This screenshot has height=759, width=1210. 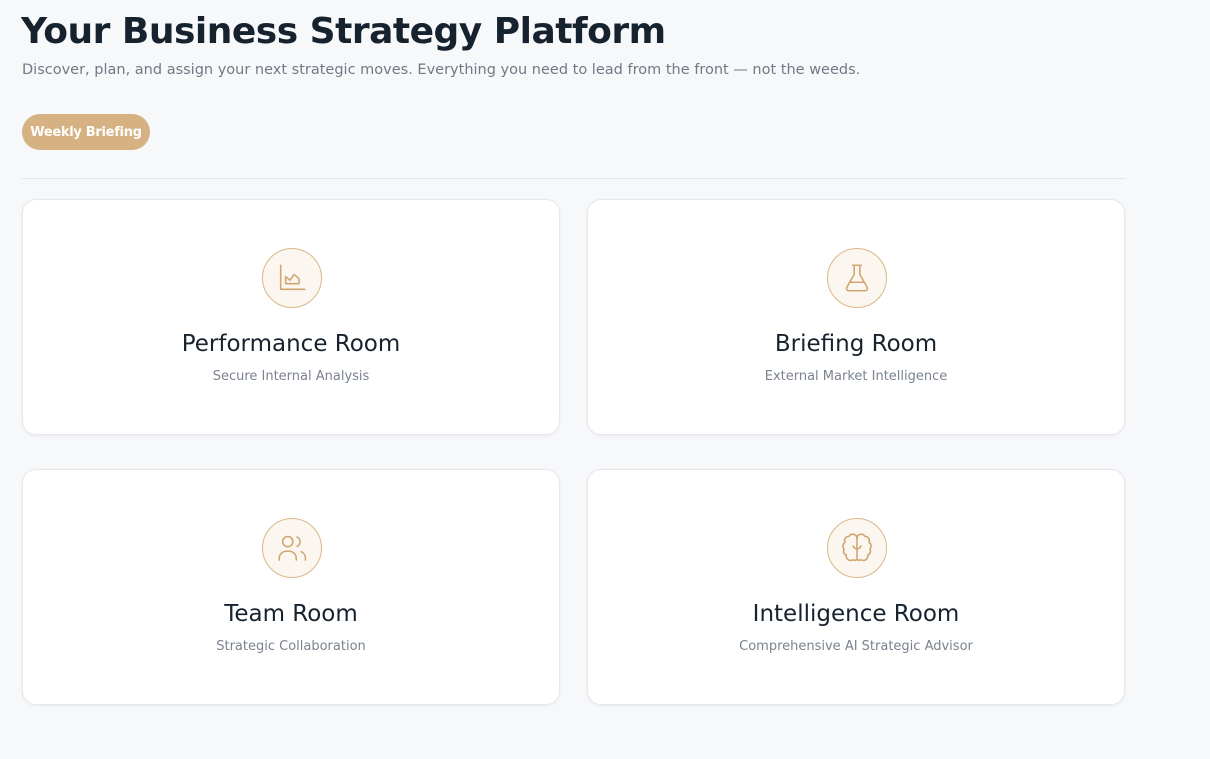 I want to click on card-title: Briefing Room, so click(x=856, y=344).